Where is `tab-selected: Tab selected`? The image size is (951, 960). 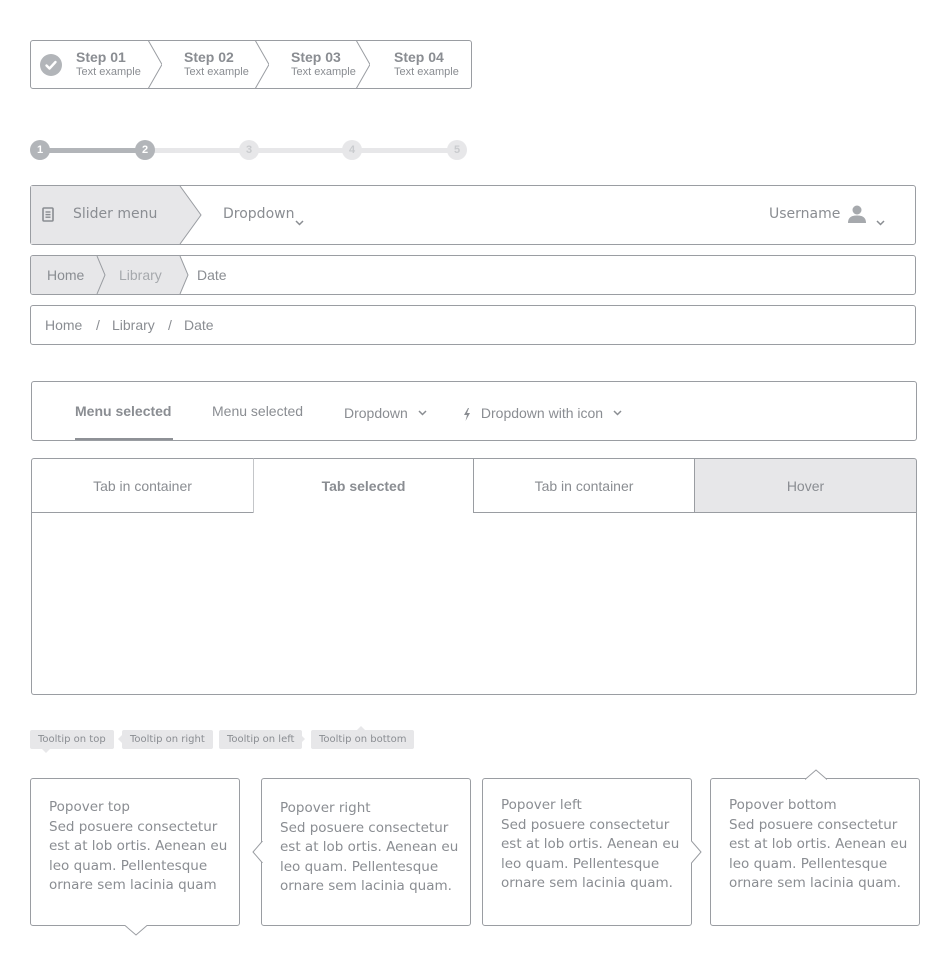
tab-selected: Tab selected is located at coordinates (363, 485).